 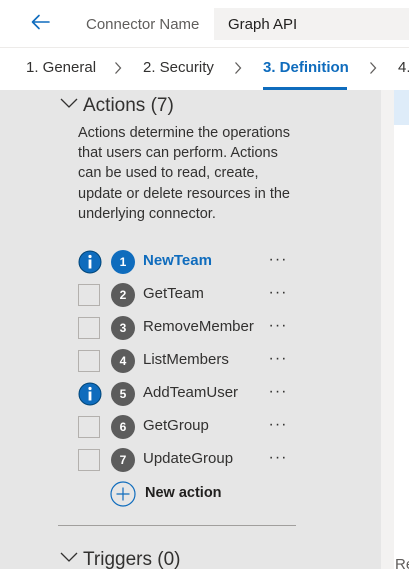 What do you see at coordinates (204, 23) in the screenshot?
I see `header-bar: Connector Name` at bounding box center [204, 23].